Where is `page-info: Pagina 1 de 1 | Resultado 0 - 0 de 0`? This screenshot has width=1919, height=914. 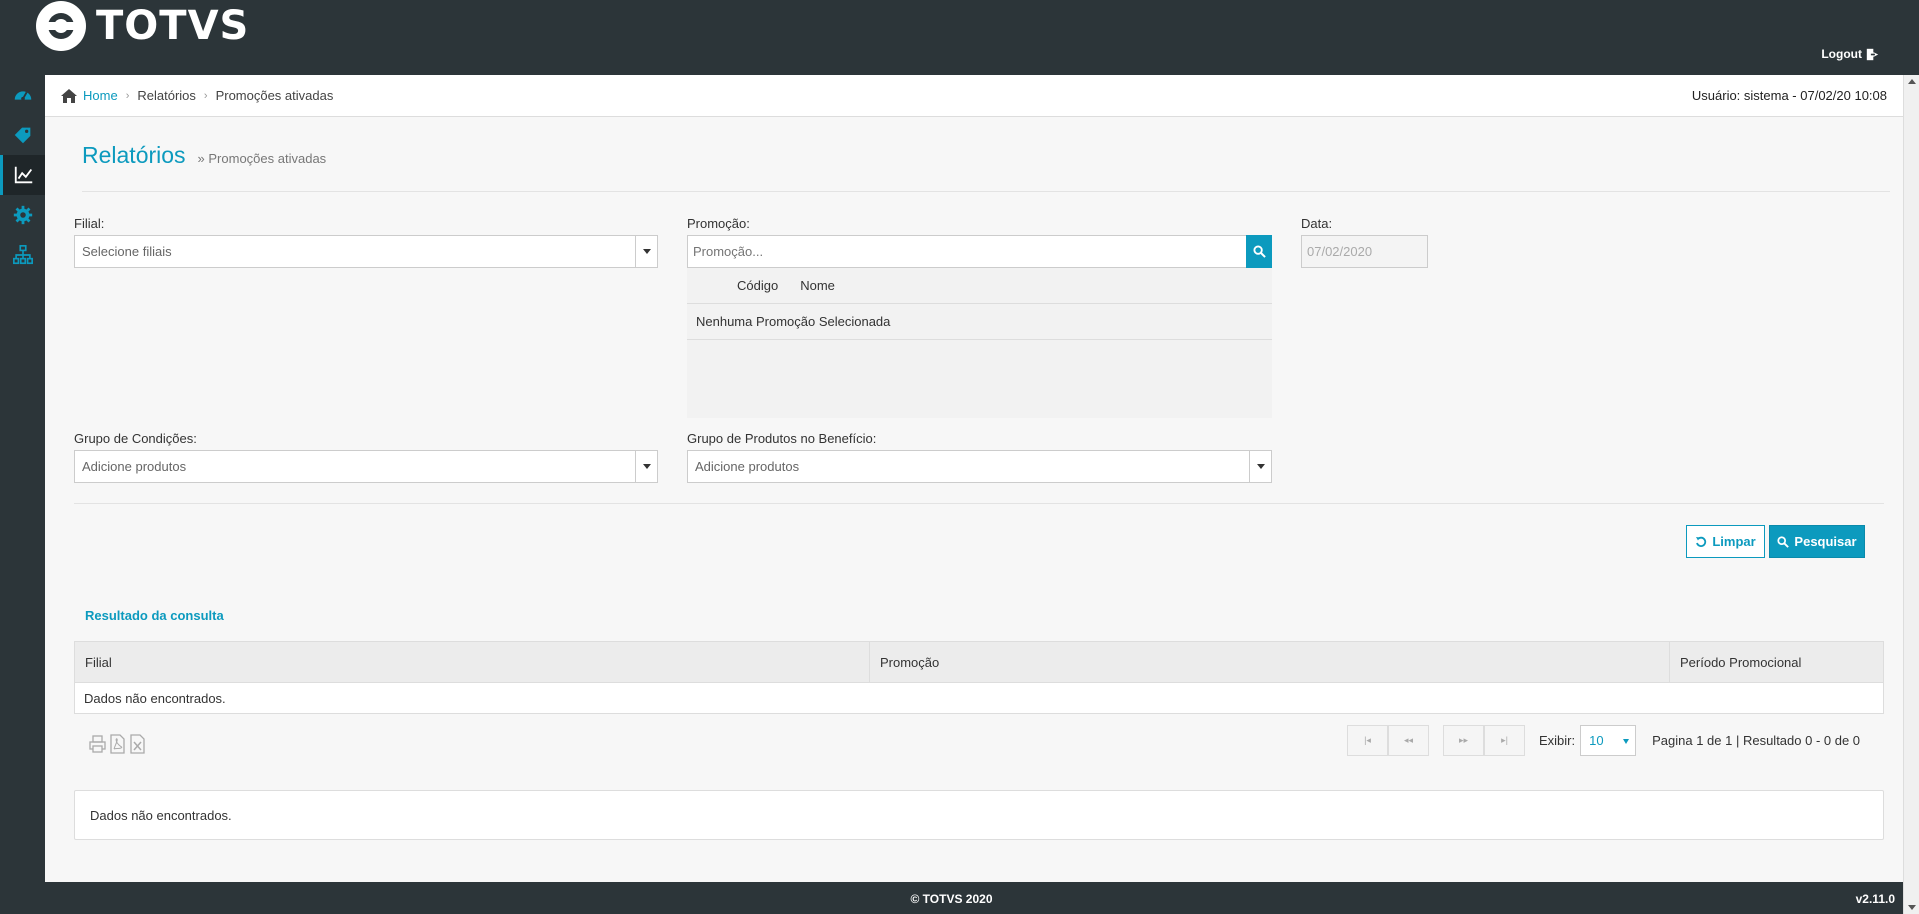 page-info: Pagina 1 de 1 | Resultado 0 - 0 de 0 is located at coordinates (1756, 740).